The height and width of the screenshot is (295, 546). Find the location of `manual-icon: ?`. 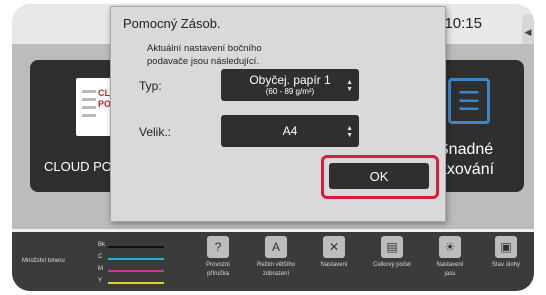

manual-icon: ? is located at coordinates (218, 247).